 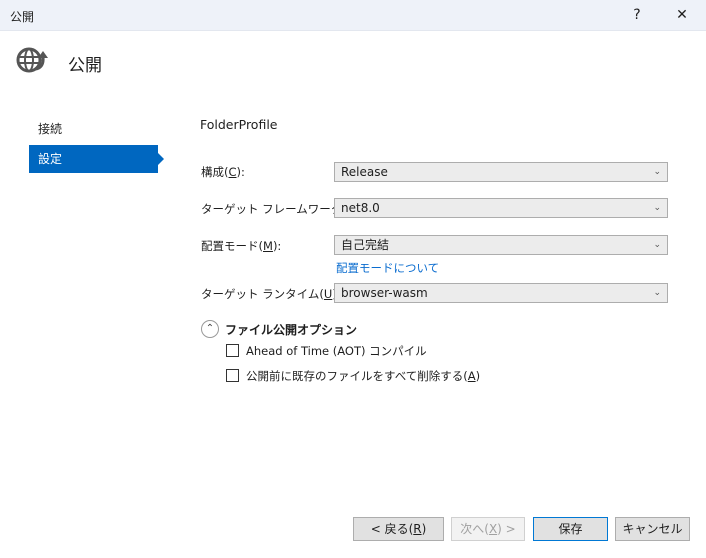 What do you see at coordinates (682, 15) in the screenshot?
I see `close-button: ✕` at bounding box center [682, 15].